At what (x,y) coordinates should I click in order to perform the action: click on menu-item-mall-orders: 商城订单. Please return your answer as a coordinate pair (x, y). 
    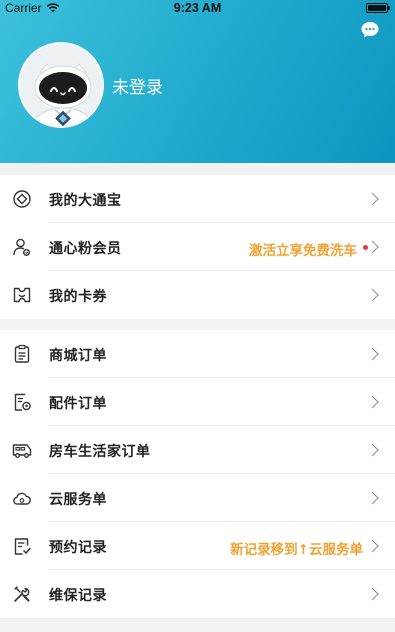
    Looking at the image, I should click on (197, 354).